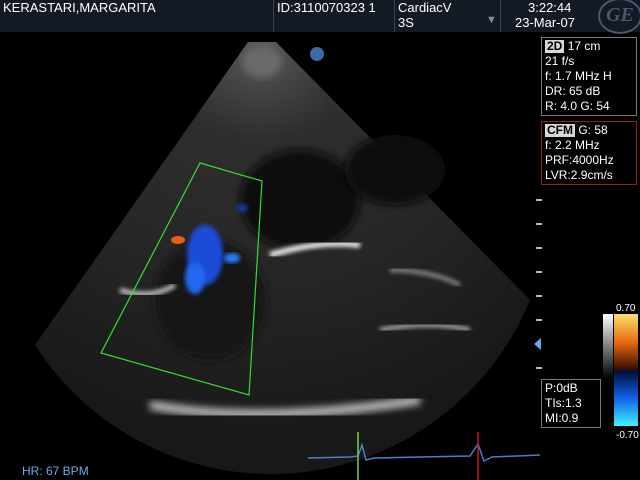 The width and height of the screenshot is (640, 480). I want to click on cfm-gain: G: 58, so click(593, 130).